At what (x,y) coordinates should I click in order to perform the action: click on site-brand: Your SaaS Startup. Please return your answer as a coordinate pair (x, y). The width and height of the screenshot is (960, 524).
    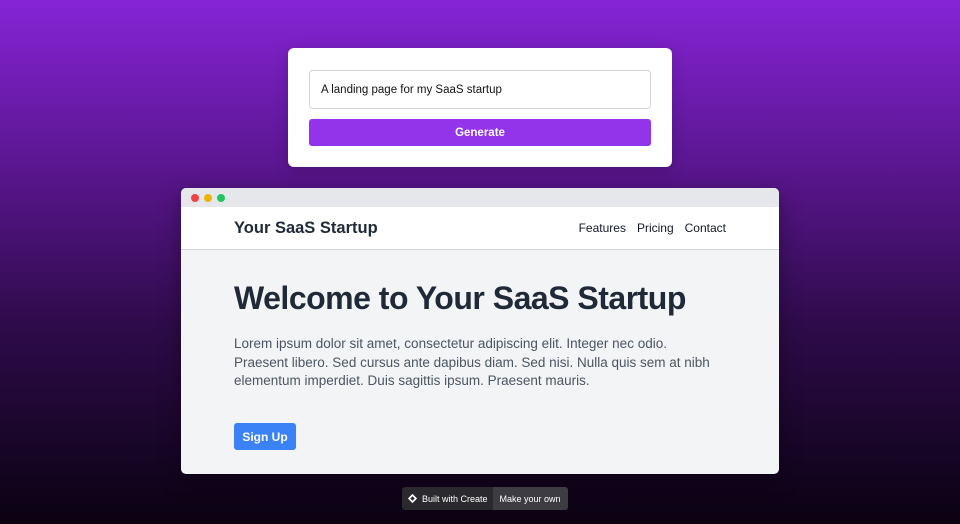
    Looking at the image, I should click on (306, 228).